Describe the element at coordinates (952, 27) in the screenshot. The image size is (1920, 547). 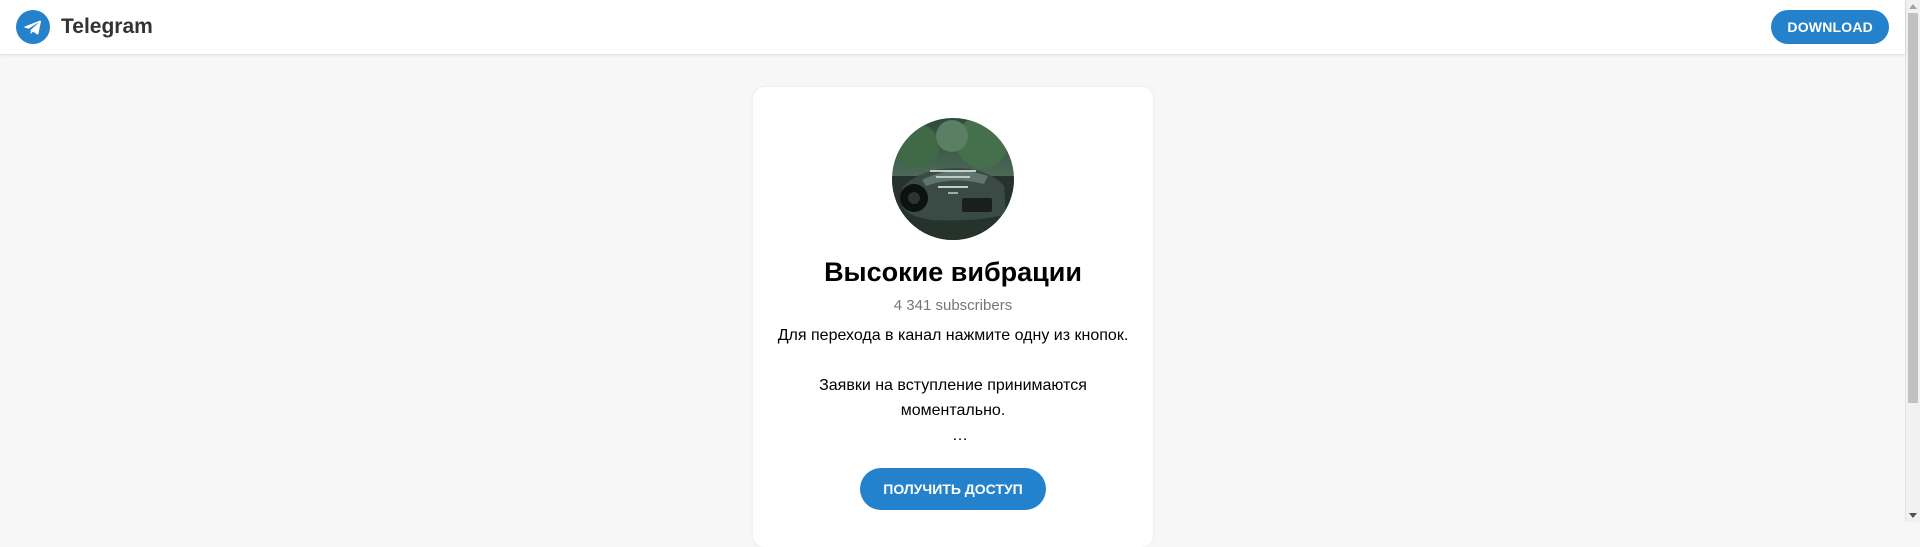
I see `top-bar: Telegram DOWNLOAD` at that location.